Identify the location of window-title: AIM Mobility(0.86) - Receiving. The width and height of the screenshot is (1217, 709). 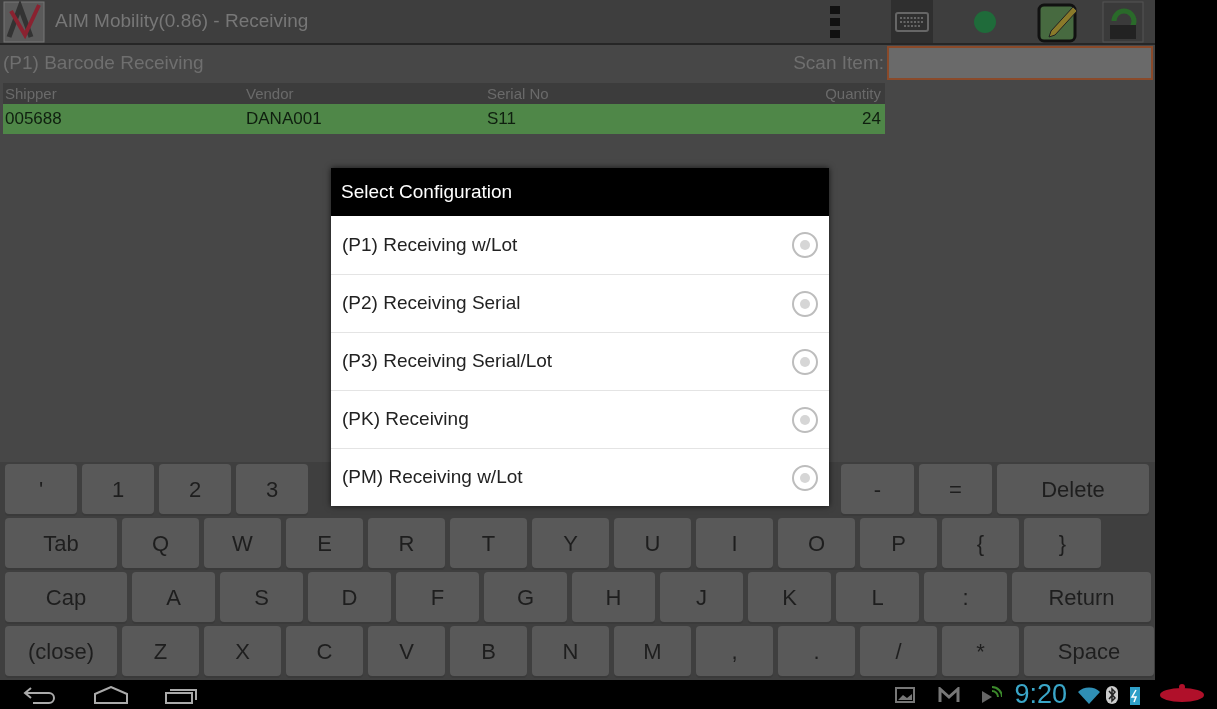
(182, 21).